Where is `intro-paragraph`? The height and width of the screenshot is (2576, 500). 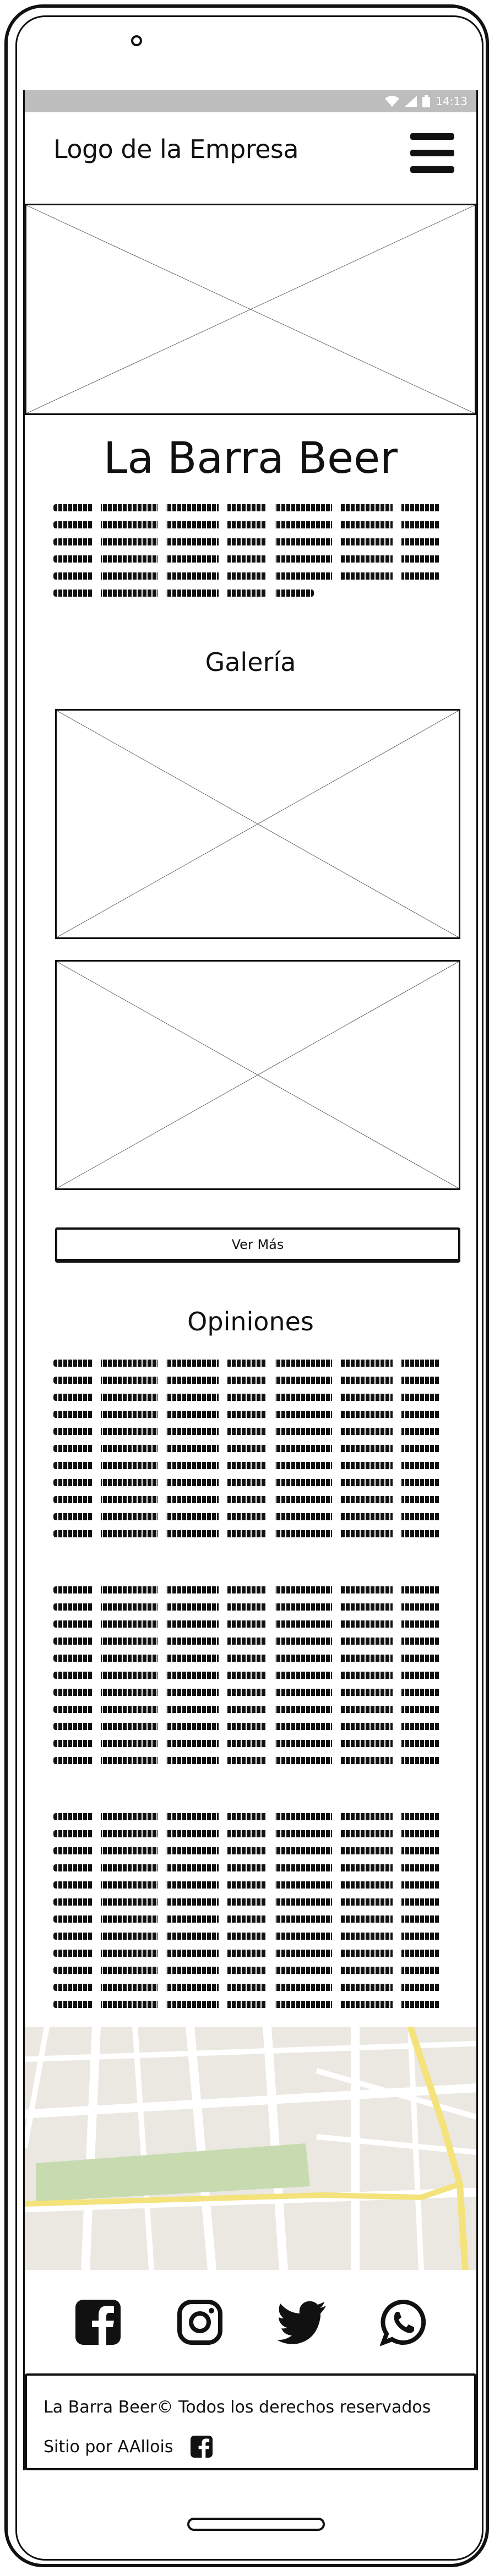
intro-paragraph is located at coordinates (250, 555).